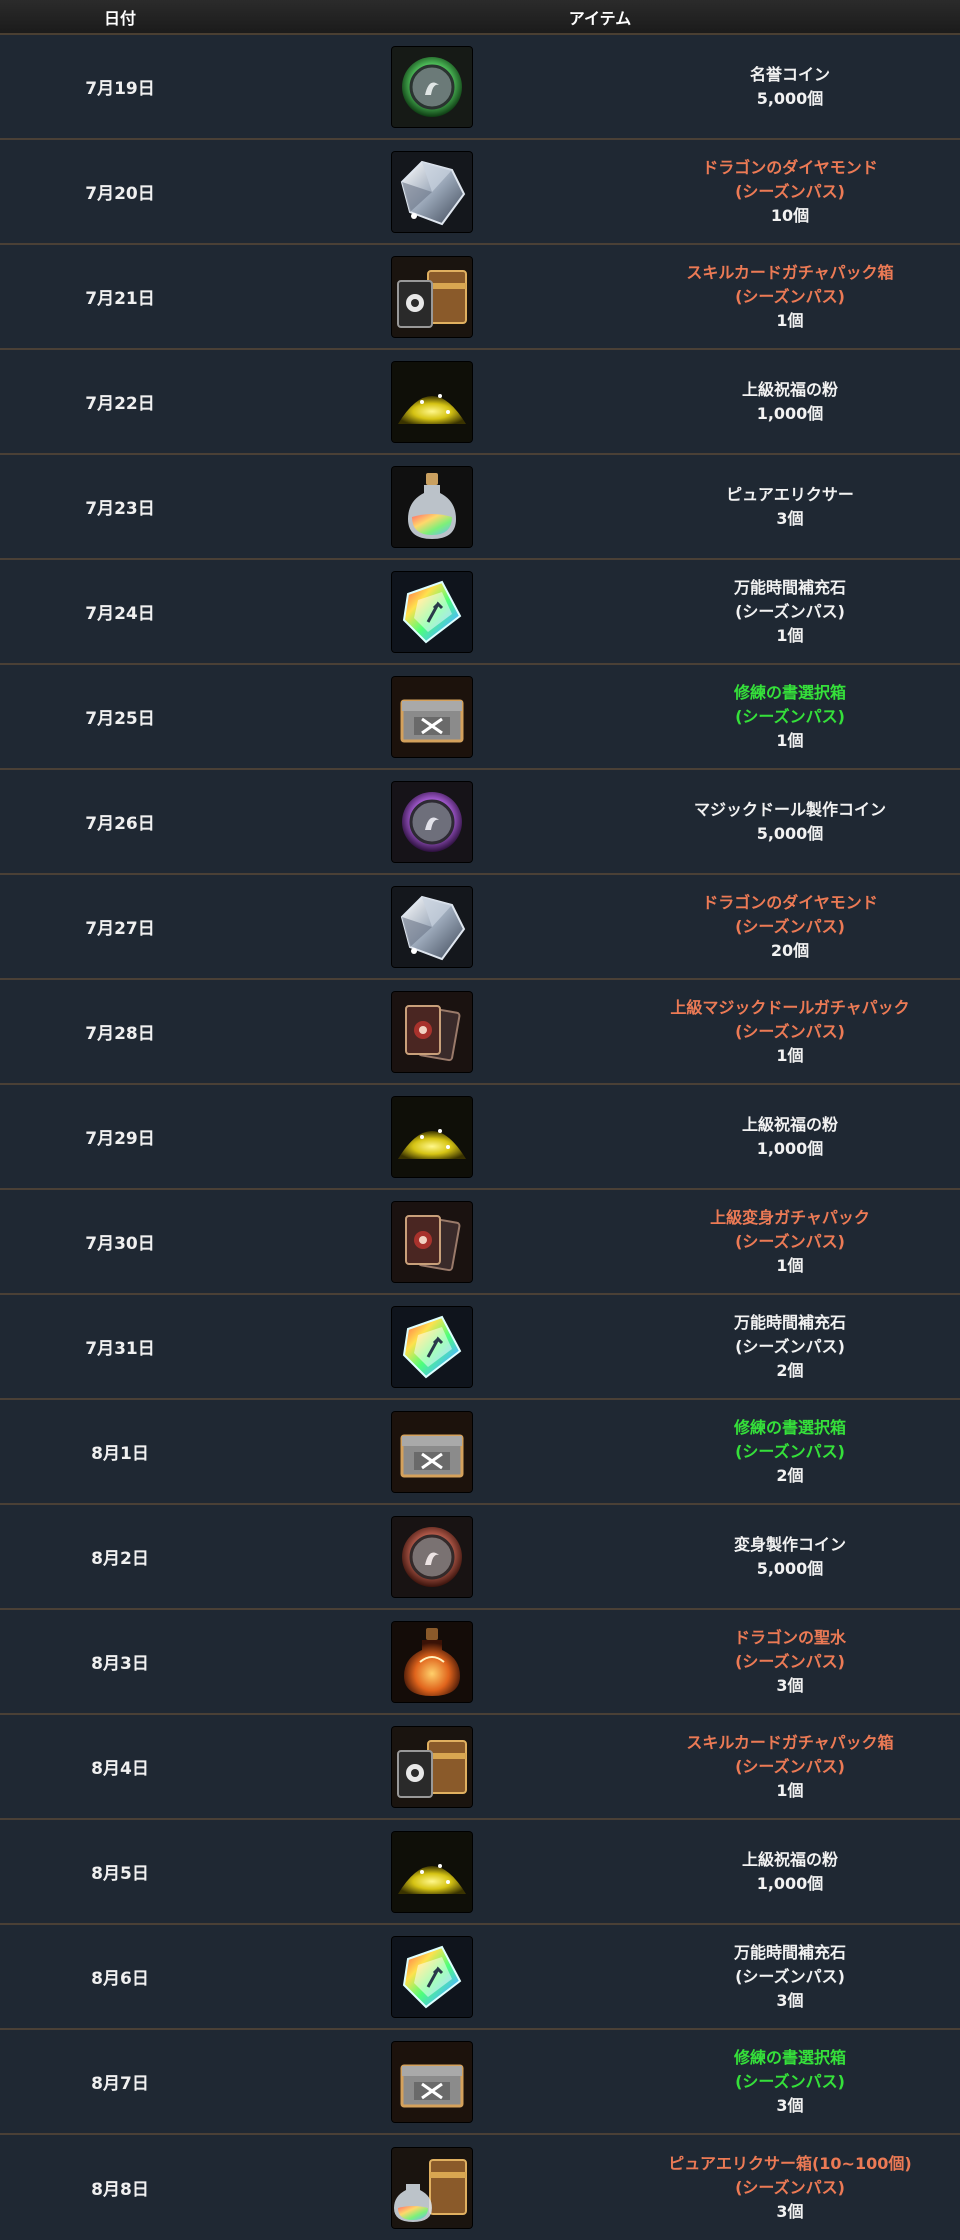  I want to click on item-description: 万能時間補充石 (シーズンパス) 1個, so click(790, 612).